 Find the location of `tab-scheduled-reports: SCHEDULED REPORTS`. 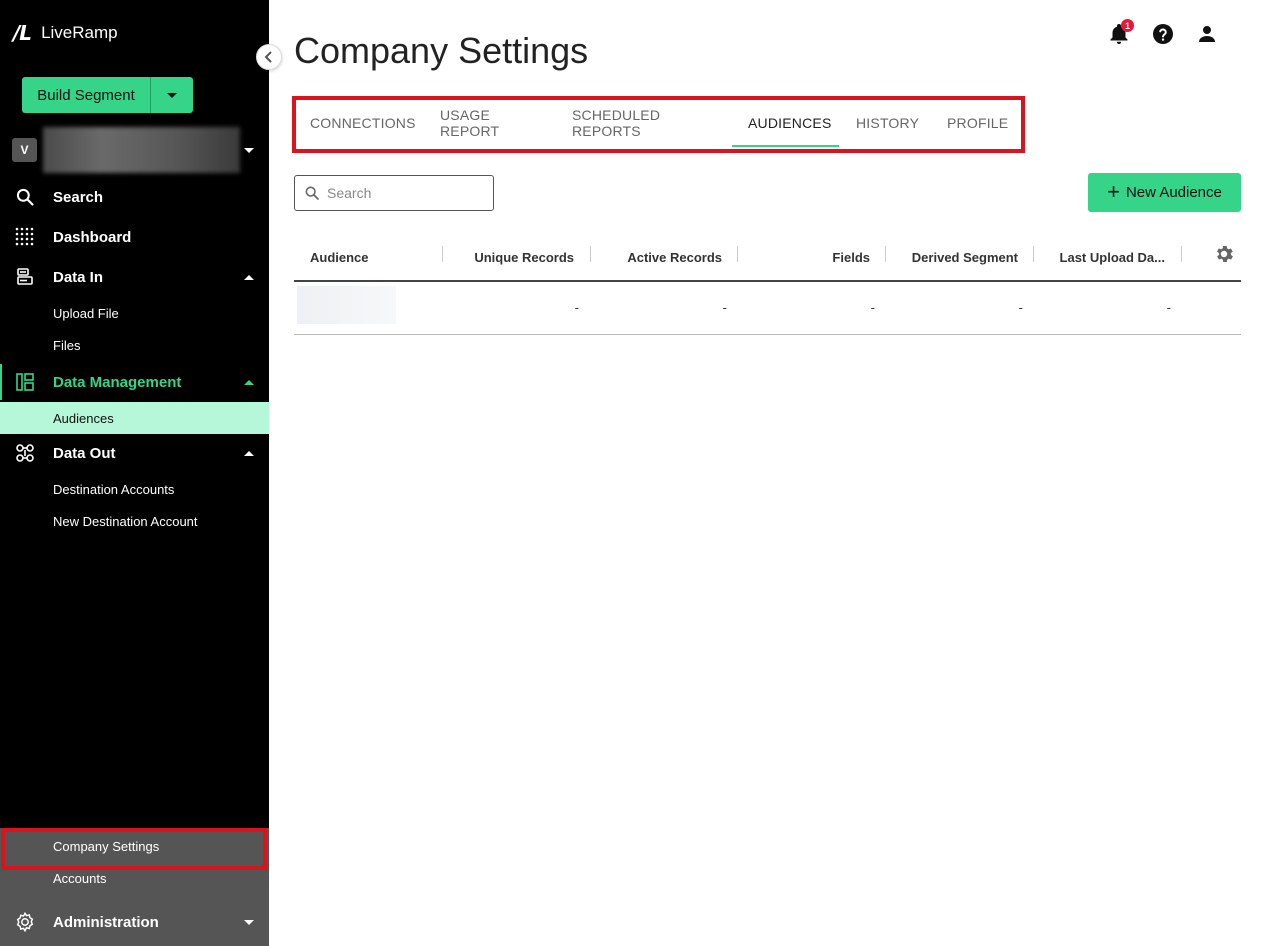

tab-scheduled-reports: SCHEDULED REPORTS is located at coordinates (616, 123).